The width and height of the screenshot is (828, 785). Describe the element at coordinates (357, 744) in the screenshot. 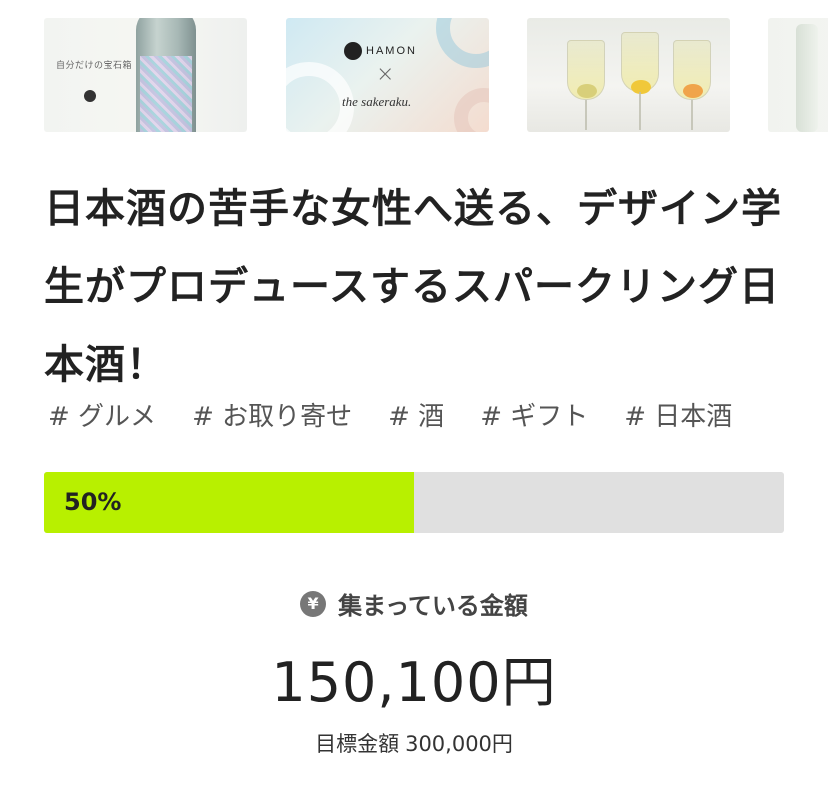

I see `goal-amount-label: 目標金額` at that location.